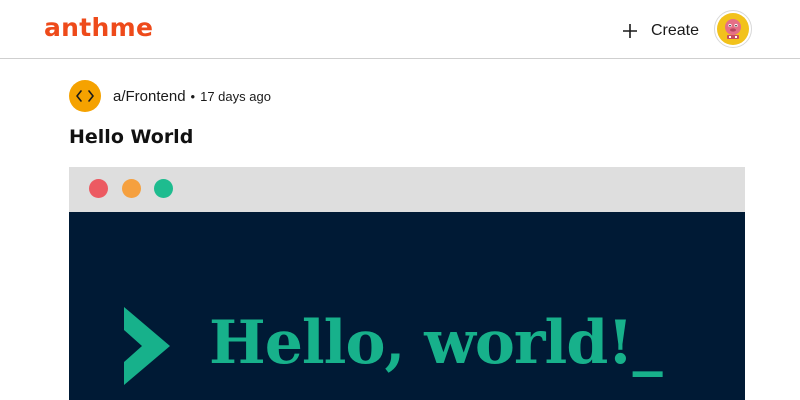  I want to click on code-brackets-icon, so click(85, 96).